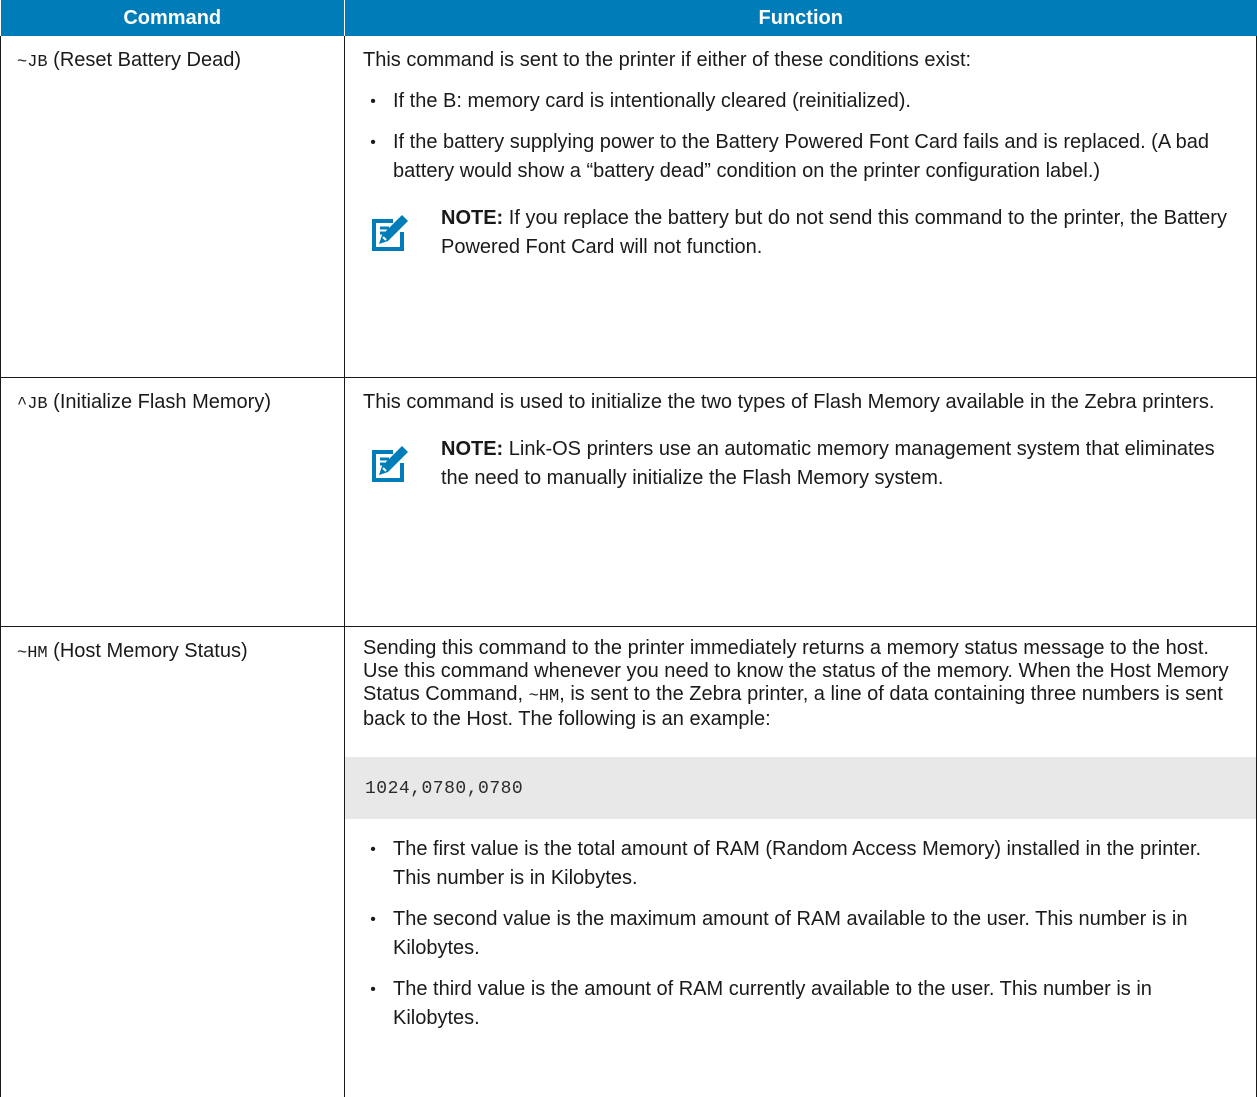 Image resolution: width=1257 pixels, height=1097 pixels. I want to click on command-code: ^JB, so click(32, 404).